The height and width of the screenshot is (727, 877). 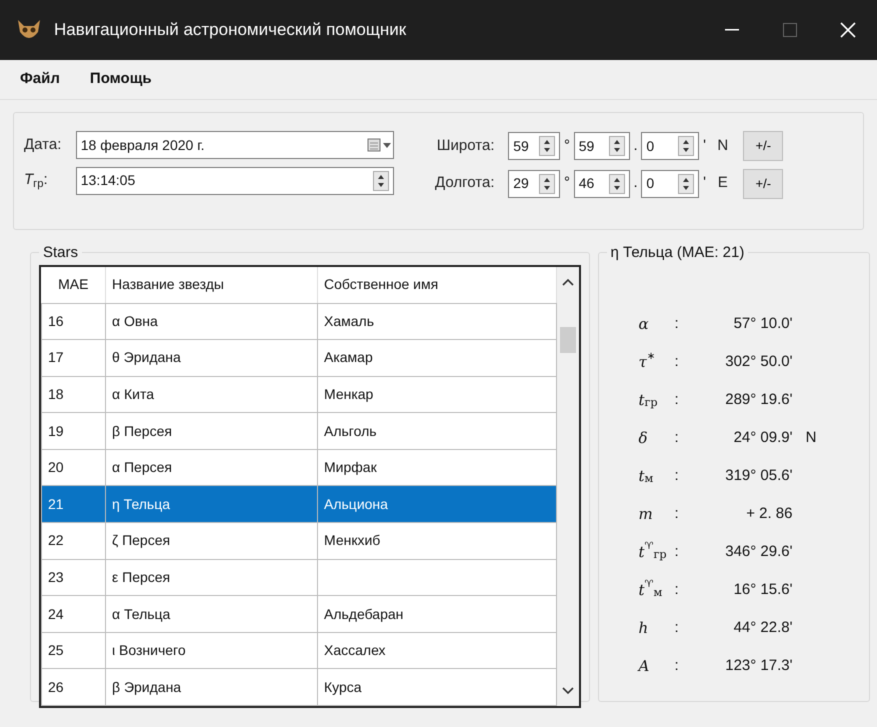 I want to click on scrollbar, so click(x=568, y=486).